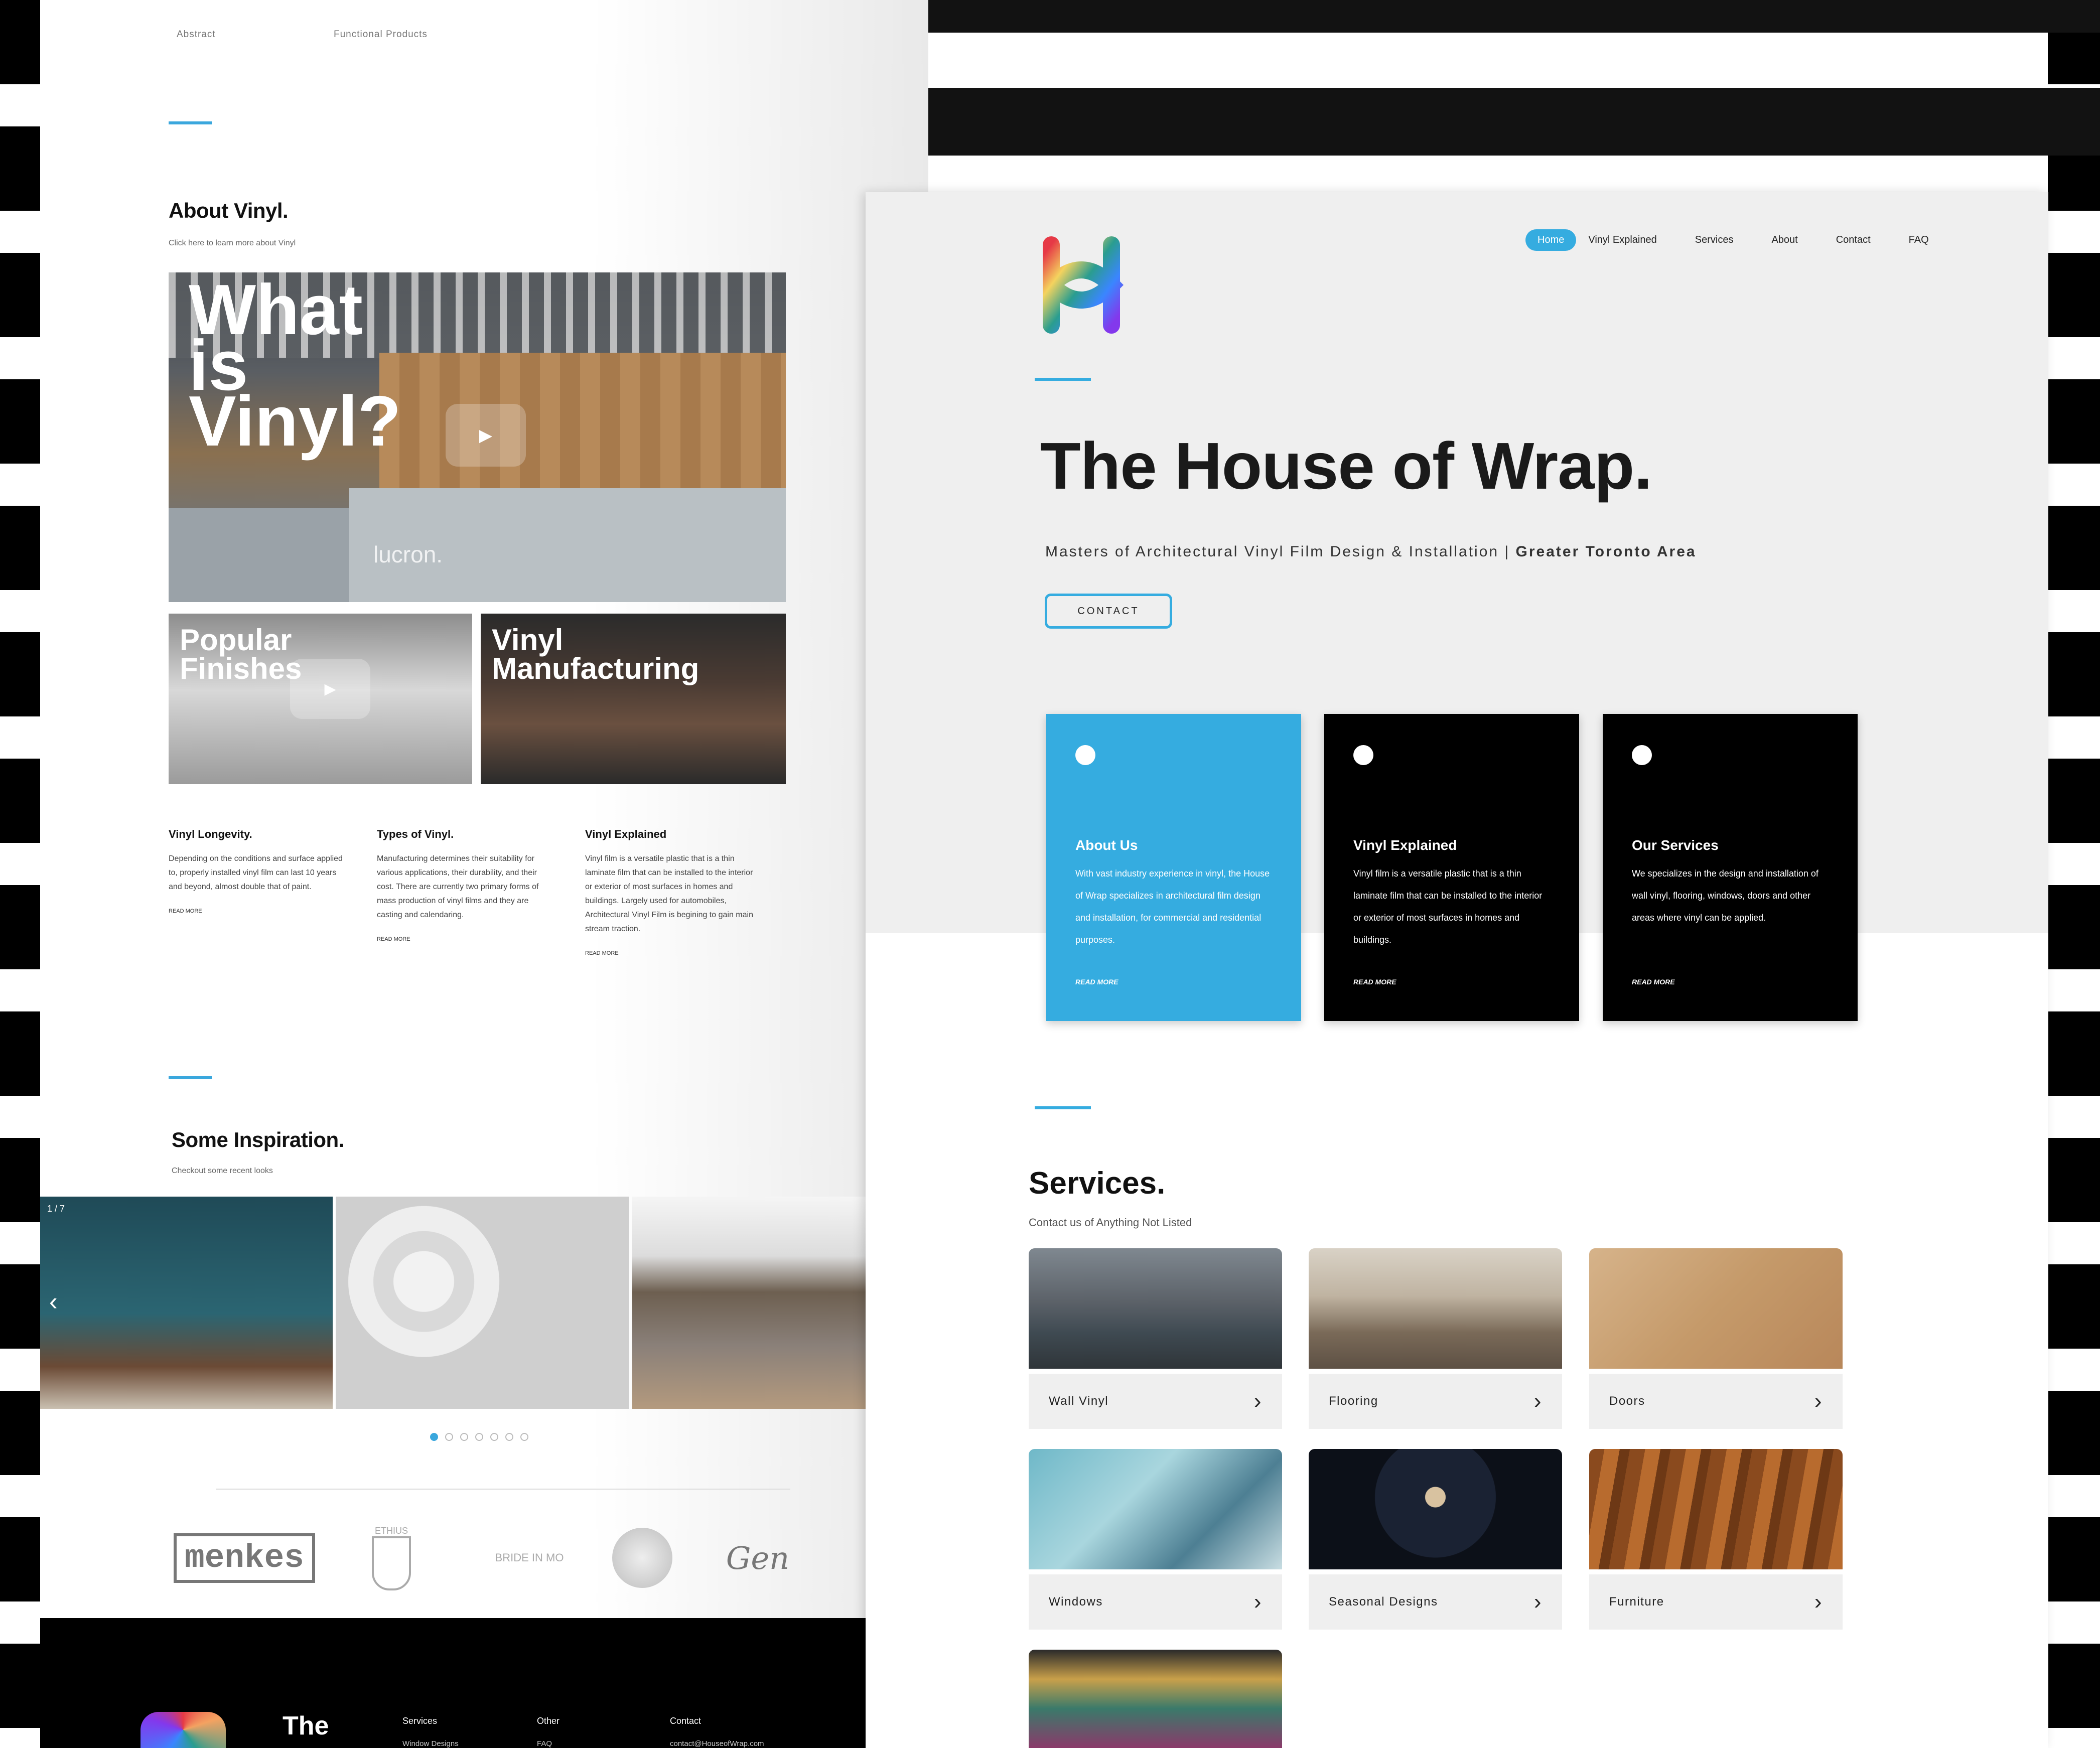 The width and height of the screenshot is (2100, 1748). I want to click on footer-logo, so click(183, 1730).